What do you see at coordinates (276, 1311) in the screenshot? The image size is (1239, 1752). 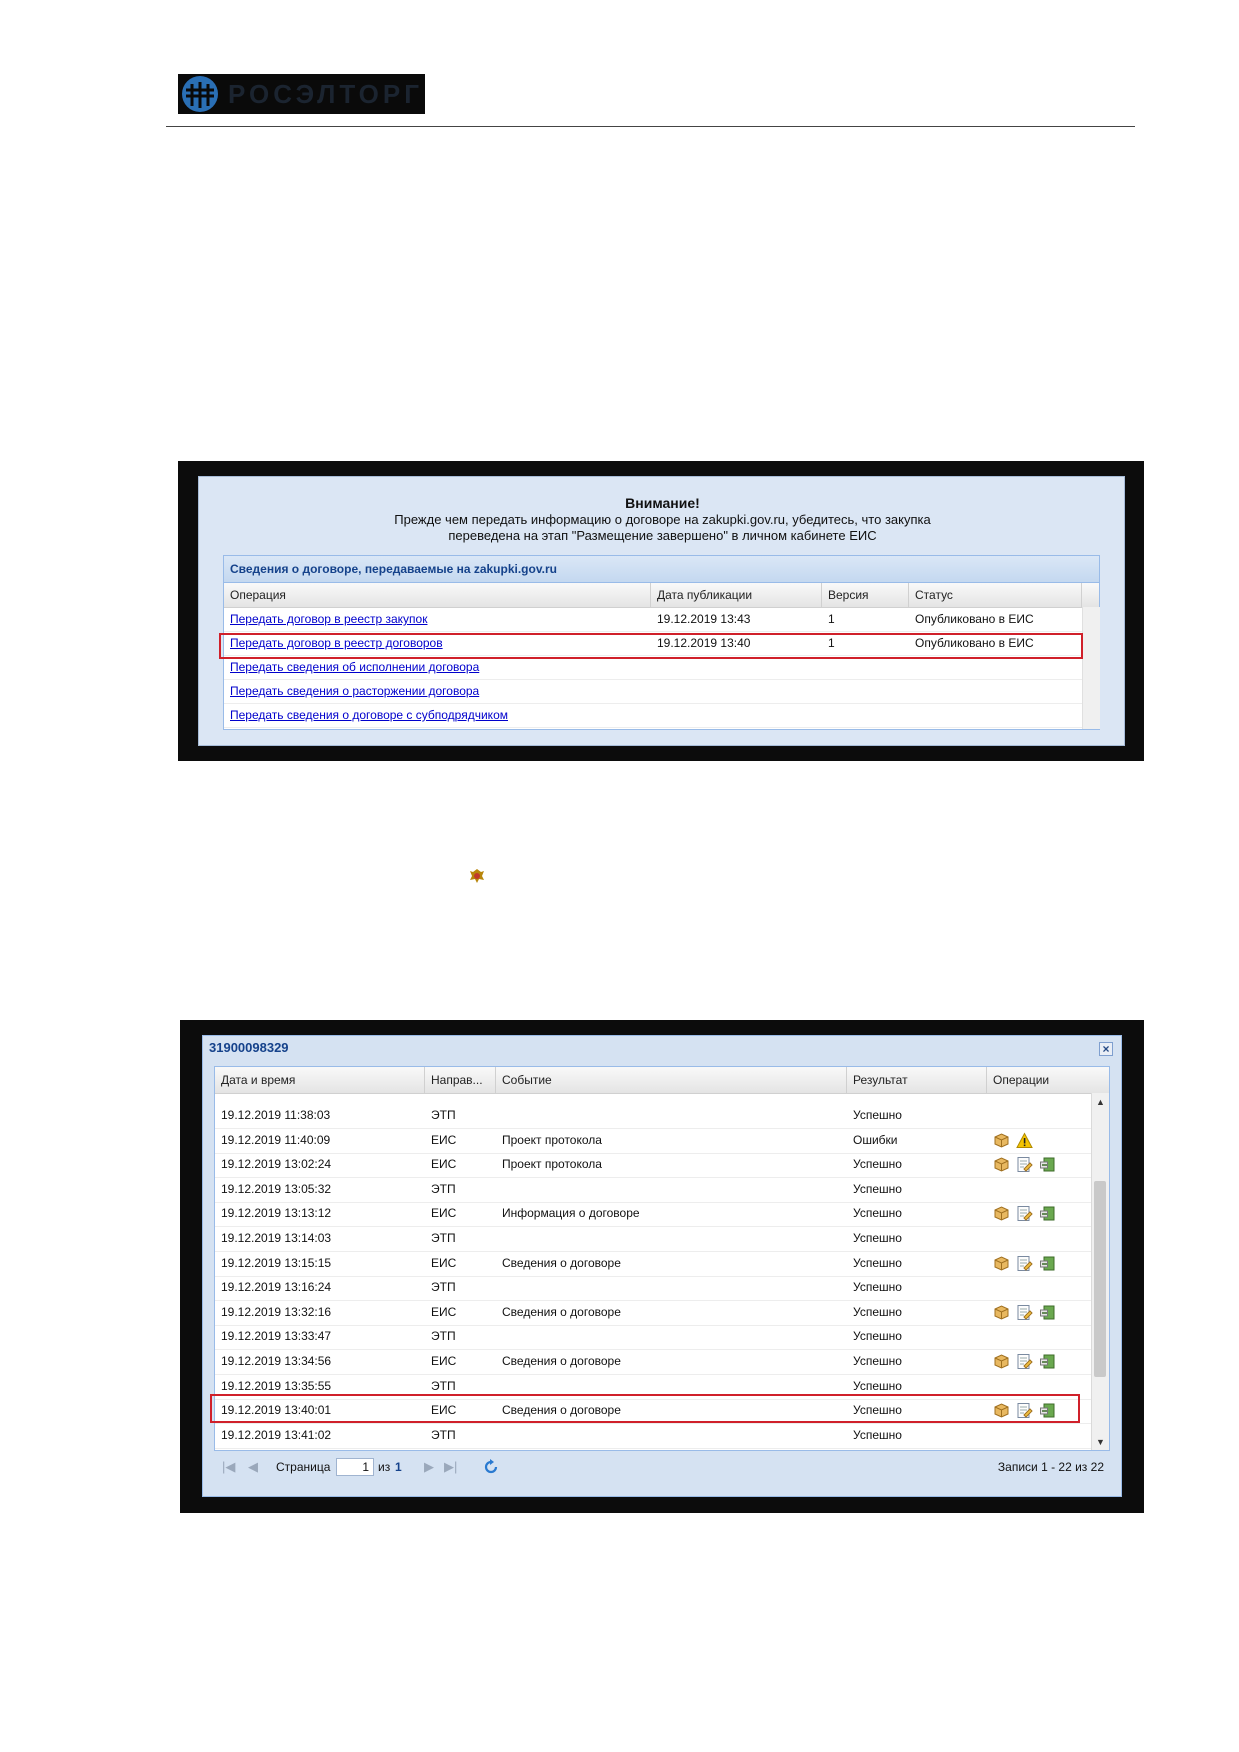 I see `datetime-cell: 19.12.2019 13:32:16` at bounding box center [276, 1311].